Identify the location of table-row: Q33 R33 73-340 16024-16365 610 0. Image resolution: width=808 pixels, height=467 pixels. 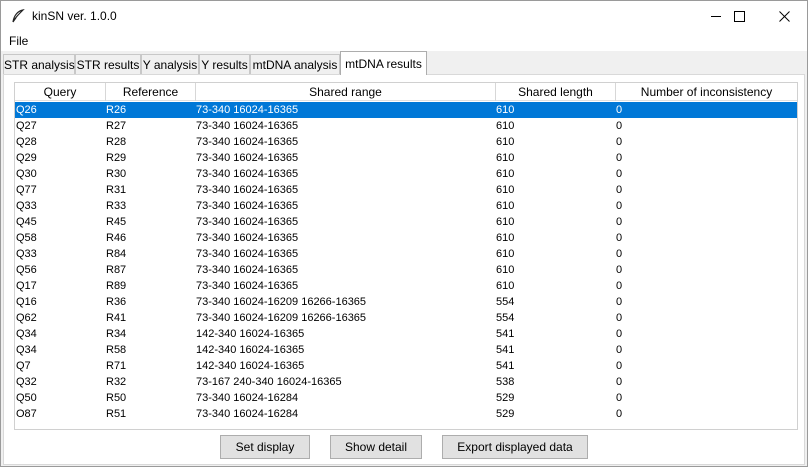
(406, 206).